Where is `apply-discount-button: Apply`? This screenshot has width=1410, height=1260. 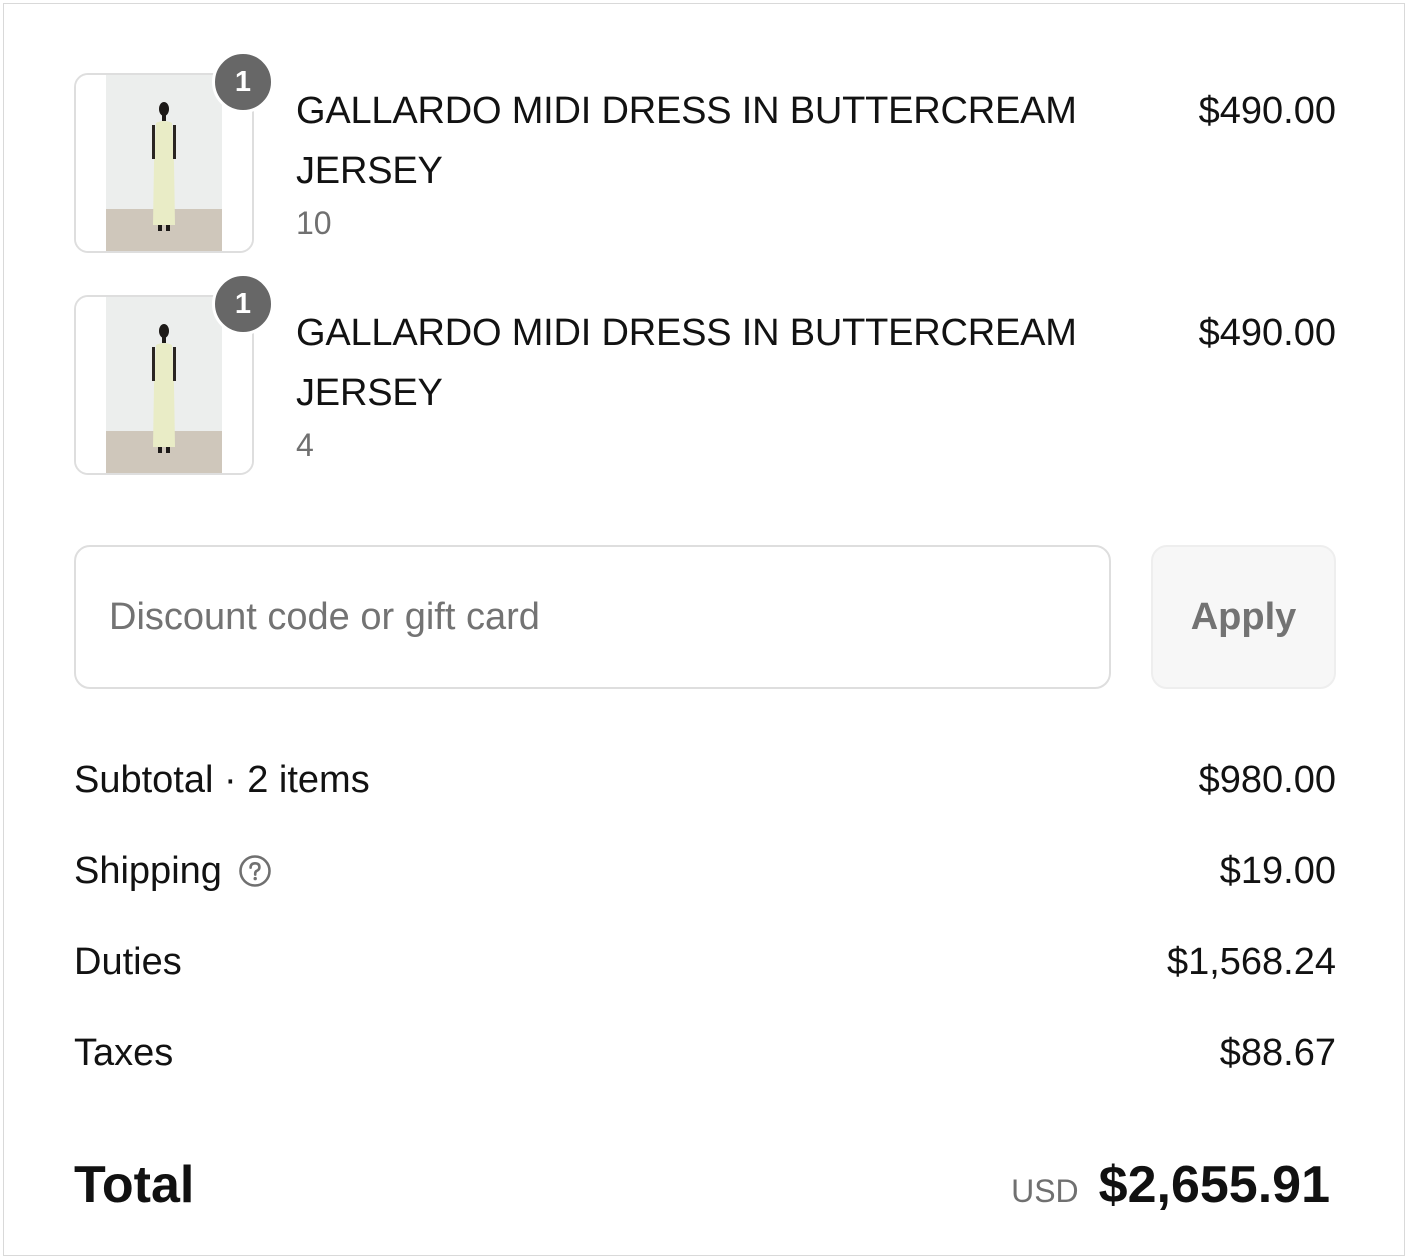 apply-discount-button: Apply is located at coordinates (1243, 617).